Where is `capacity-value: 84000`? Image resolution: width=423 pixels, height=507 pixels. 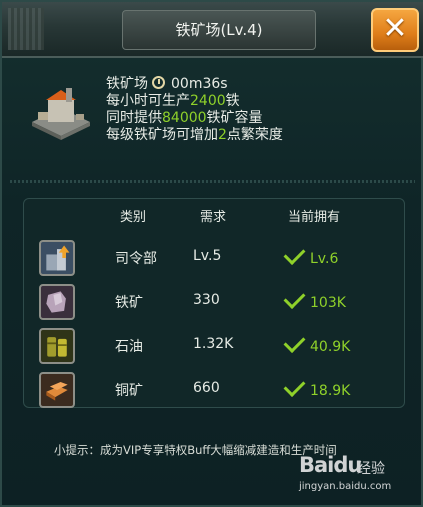 capacity-value: 84000 is located at coordinates (184, 118).